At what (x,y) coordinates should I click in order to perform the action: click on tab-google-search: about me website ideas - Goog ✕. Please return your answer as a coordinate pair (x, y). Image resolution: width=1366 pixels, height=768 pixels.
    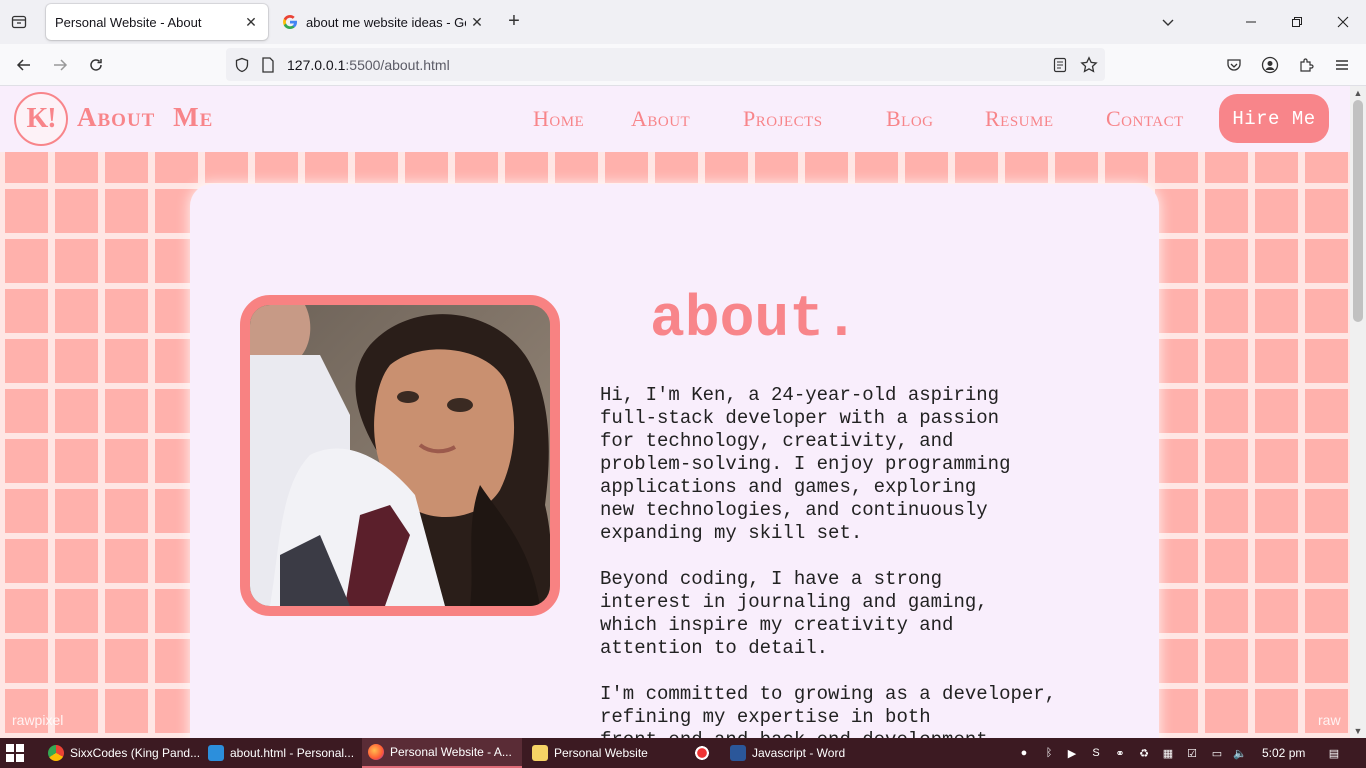
    Looking at the image, I should click on (384, 22).